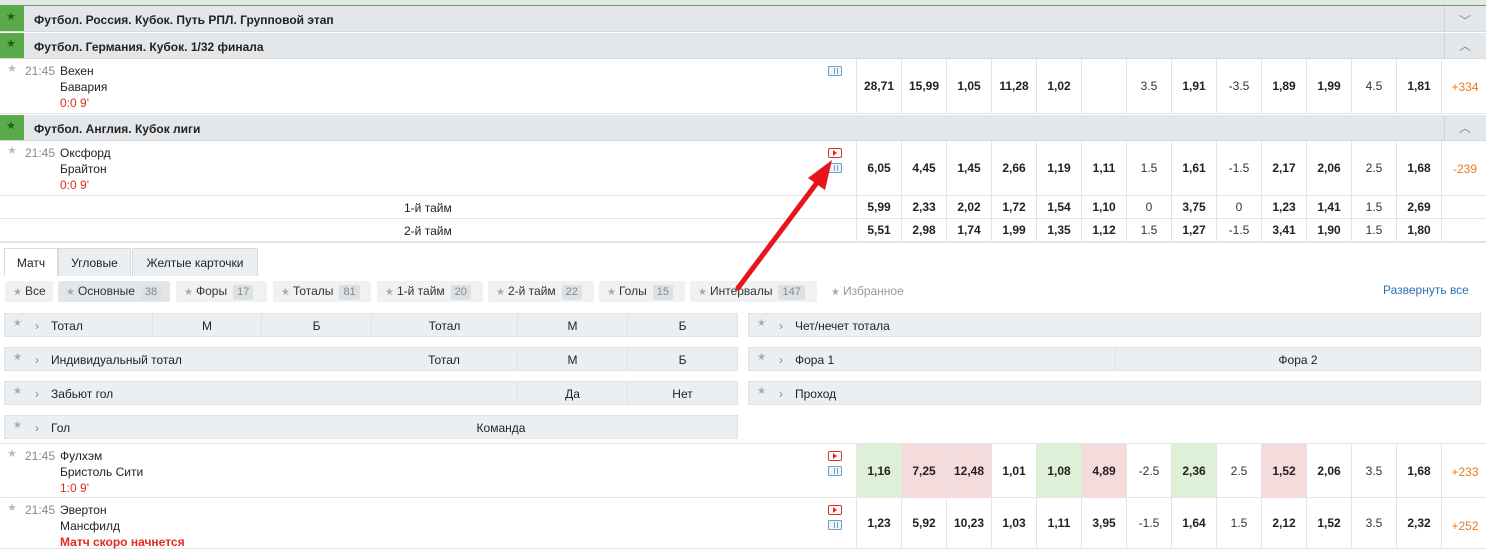 This screenshot has height=549, width=1486. I want to click on filter-goals: ★ Голы 15, so click(642, 291).